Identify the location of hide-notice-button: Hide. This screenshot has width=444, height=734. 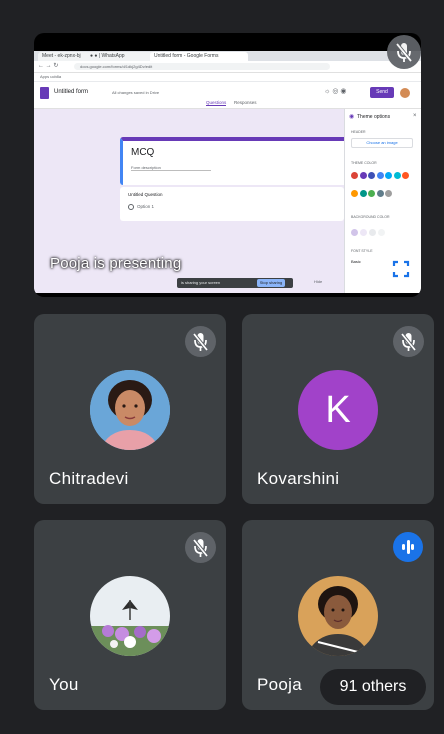
(318, 281).